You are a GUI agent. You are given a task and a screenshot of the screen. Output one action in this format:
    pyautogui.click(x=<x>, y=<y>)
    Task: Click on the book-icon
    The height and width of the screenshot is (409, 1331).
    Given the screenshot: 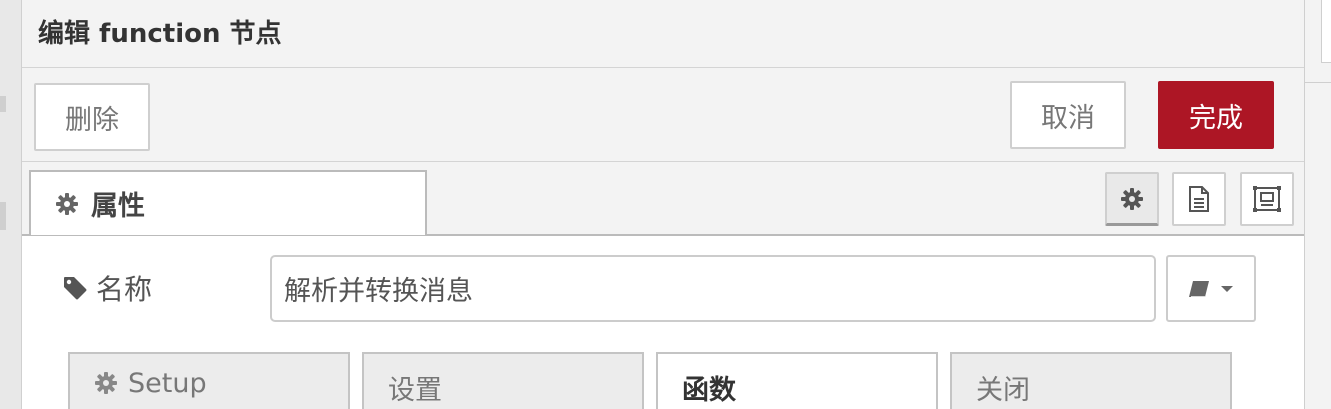 What is the action you would take?
    pyautogui.click(x=1211, y=289)
    